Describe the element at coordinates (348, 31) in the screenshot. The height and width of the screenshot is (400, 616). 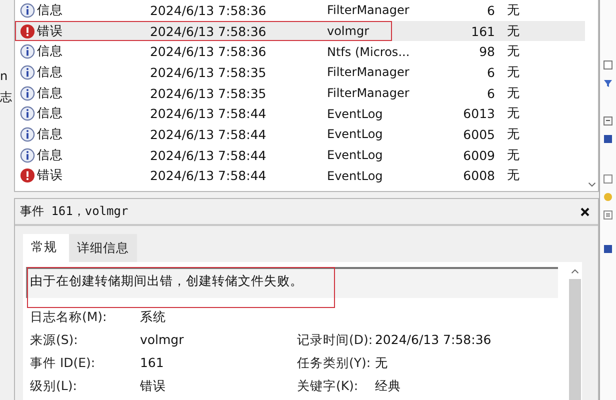
I see `source-text: volmgr` at that location.